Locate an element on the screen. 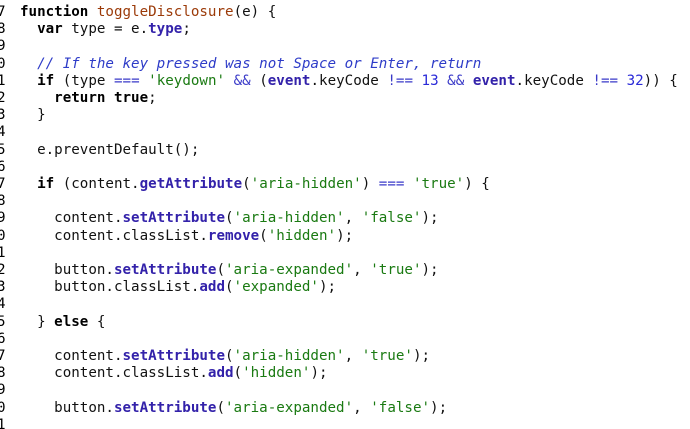 Image resolution: width=690 pixels, height=429 pixels. code-line: 8 var type = e.type; is located at coordinates (345, 29).